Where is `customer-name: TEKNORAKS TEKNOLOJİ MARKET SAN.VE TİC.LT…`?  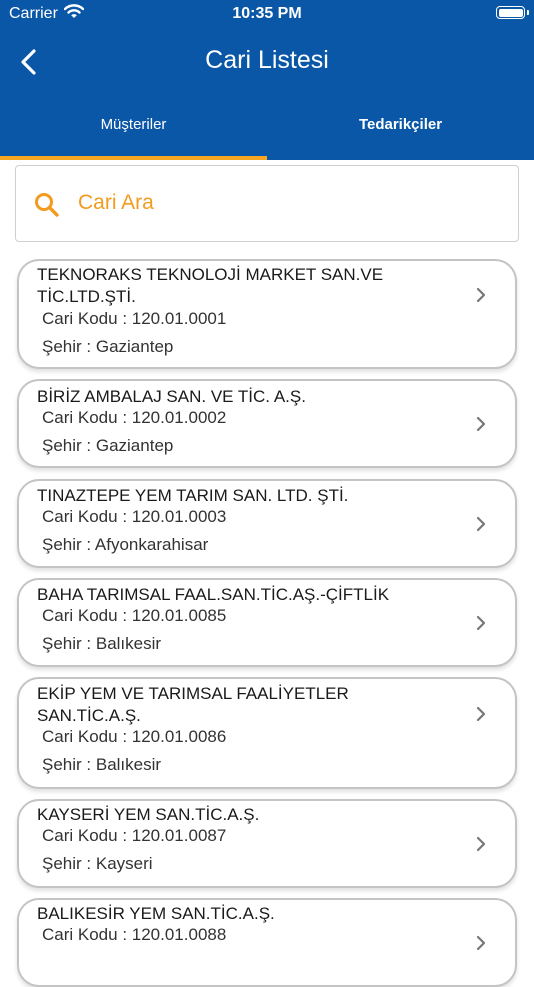 customer-name: TEKNORAKS TEKNOLOJİ MARKET SAN.VE TİC.LT… is located at coordinates (210, 285).